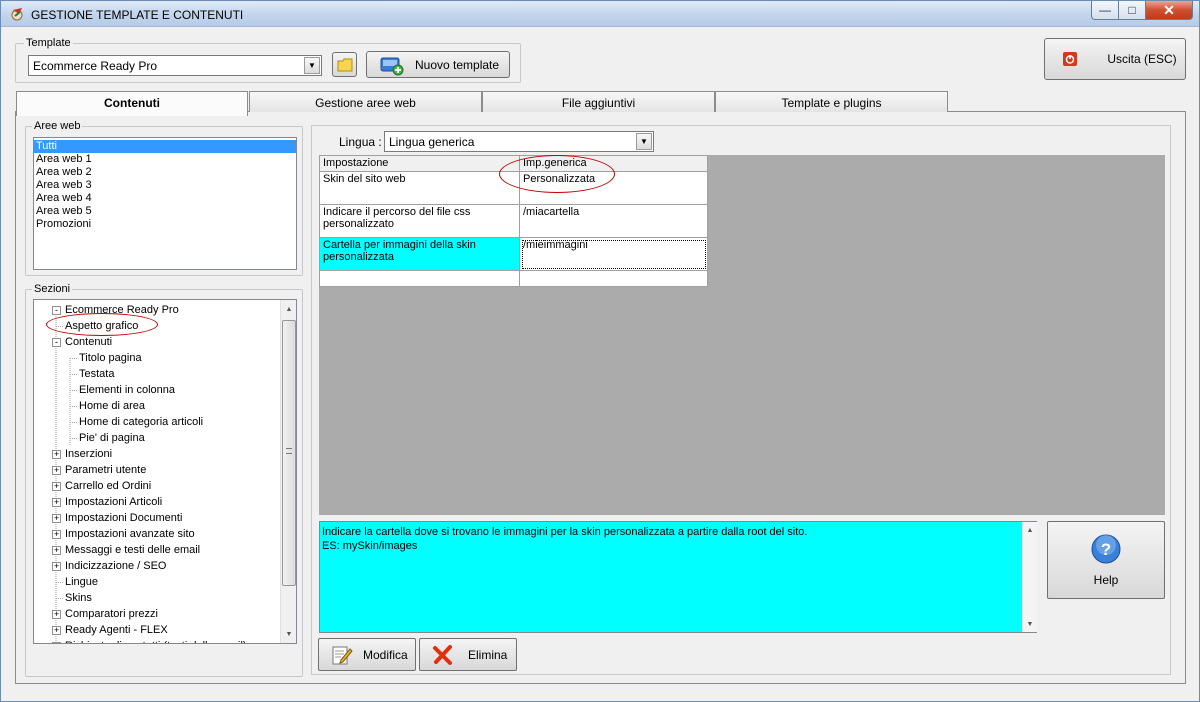 This screenshot has width=1200, height=702. Describe the element at coordinates (385, 654) in the screenshot. I see `modifica-label: Modifica` at that location.